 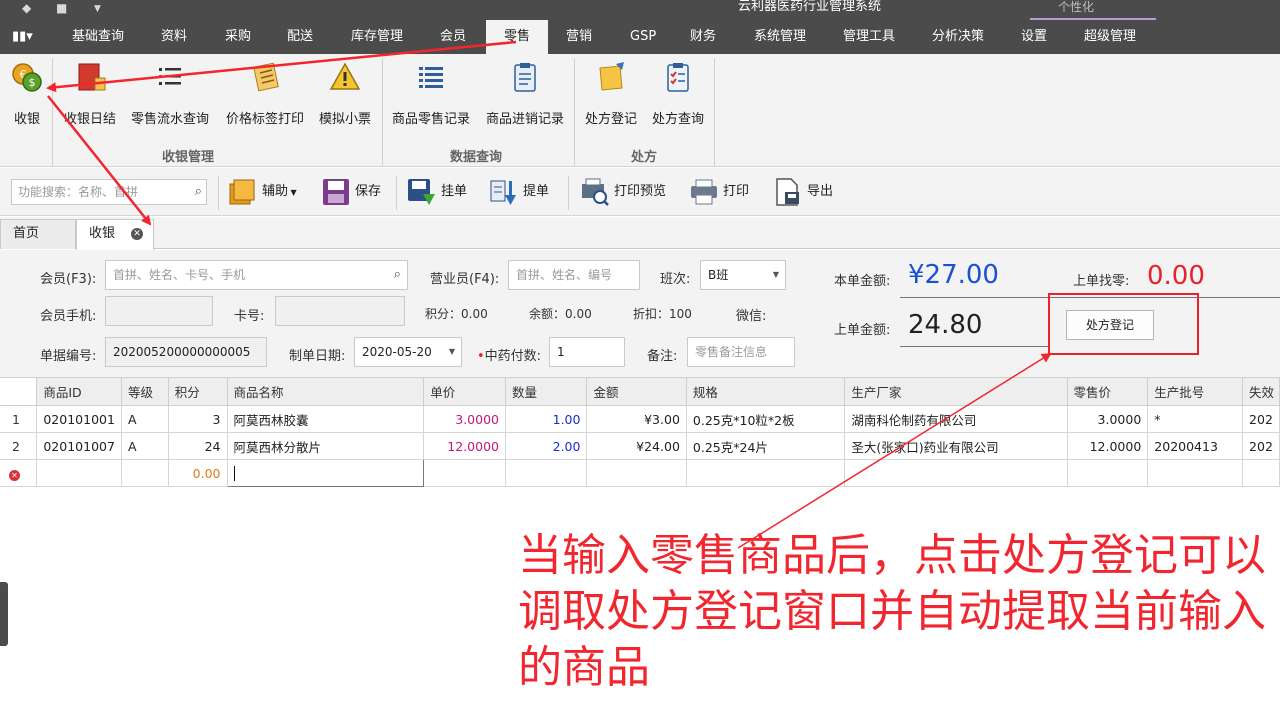 I want to click on quick-access-dropdown-icon: ▼, so click(x=97, y=9).